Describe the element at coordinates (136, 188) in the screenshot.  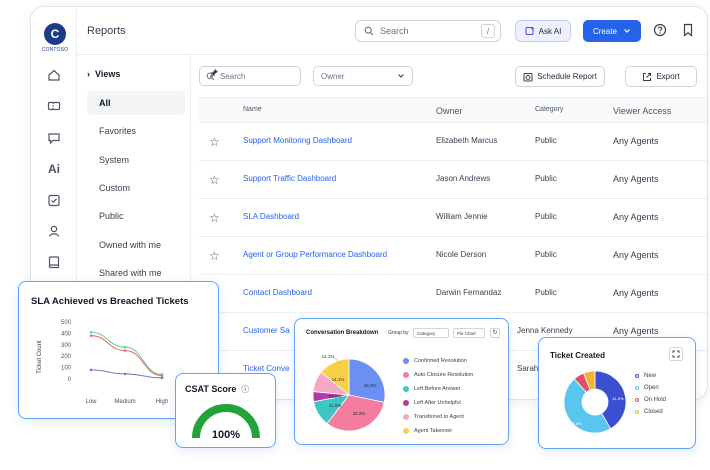
I see `view-item-custom: Custom` at that location.